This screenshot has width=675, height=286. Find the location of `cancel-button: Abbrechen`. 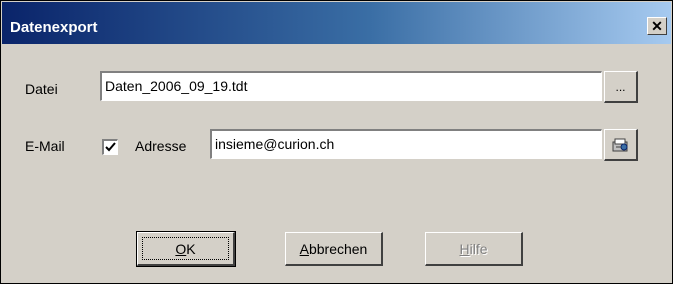

cancel-button: Abbrechen is located at coordinates (334, 249).